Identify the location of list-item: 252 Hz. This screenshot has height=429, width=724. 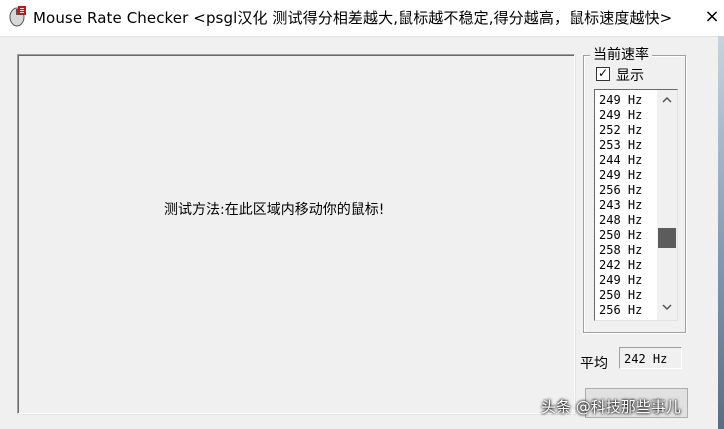
(627, 130).